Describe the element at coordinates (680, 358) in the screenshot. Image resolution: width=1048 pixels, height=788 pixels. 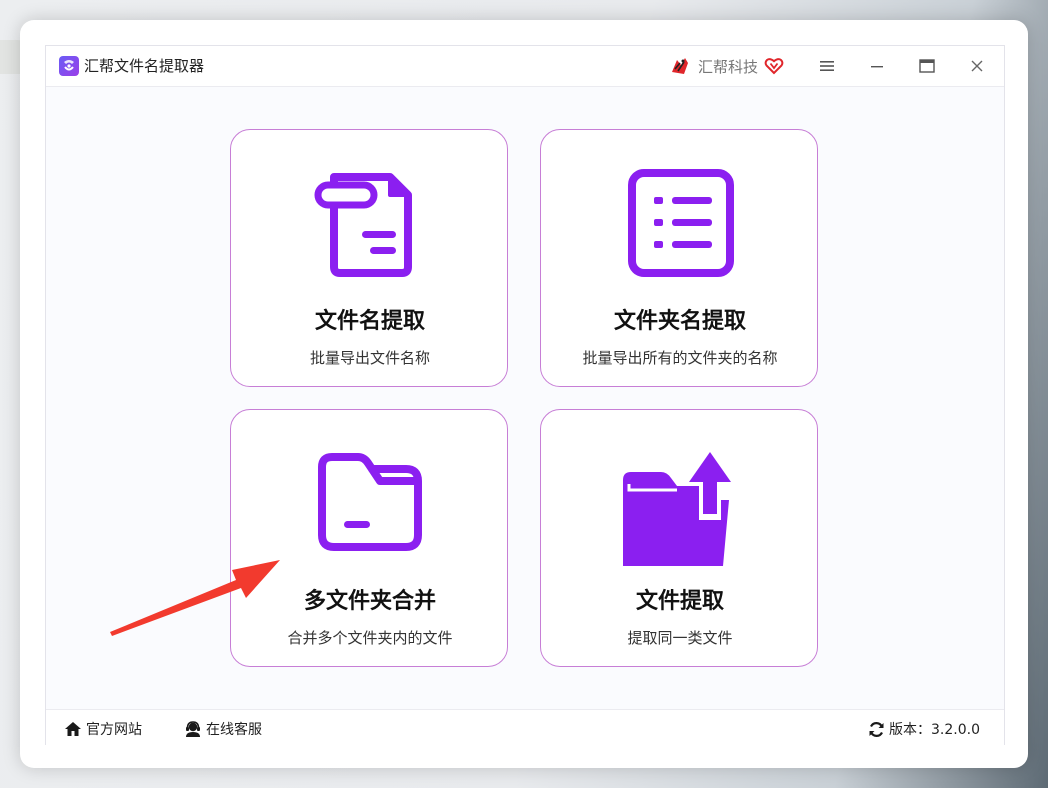
I see `card-description: 批量导出所有的文件夹的名称` at that location.